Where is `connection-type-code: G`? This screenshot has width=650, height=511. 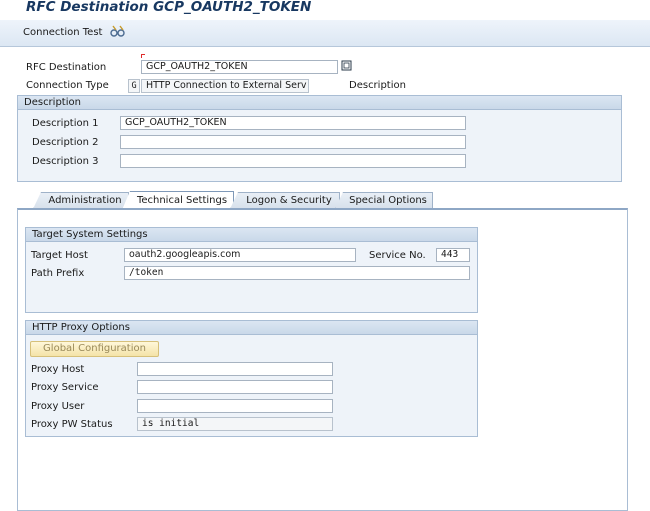 connection-type-code: G is located at coordinates (134, 86).